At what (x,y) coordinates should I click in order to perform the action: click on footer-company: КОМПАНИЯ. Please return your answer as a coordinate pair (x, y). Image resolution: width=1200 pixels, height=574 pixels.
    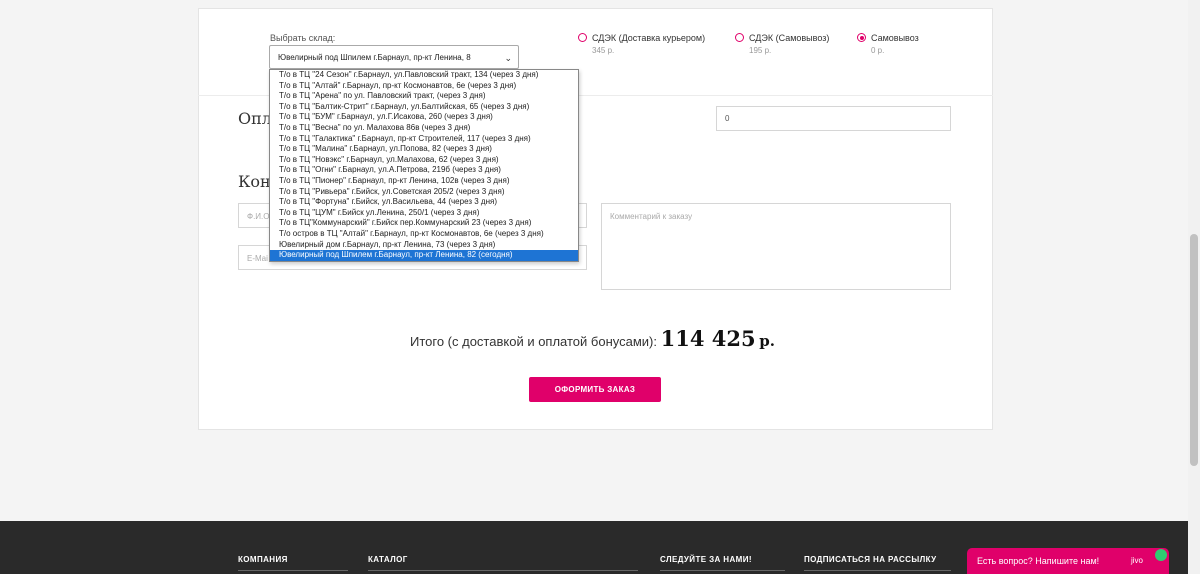
    Looking at the image, I should click on (263, 559).